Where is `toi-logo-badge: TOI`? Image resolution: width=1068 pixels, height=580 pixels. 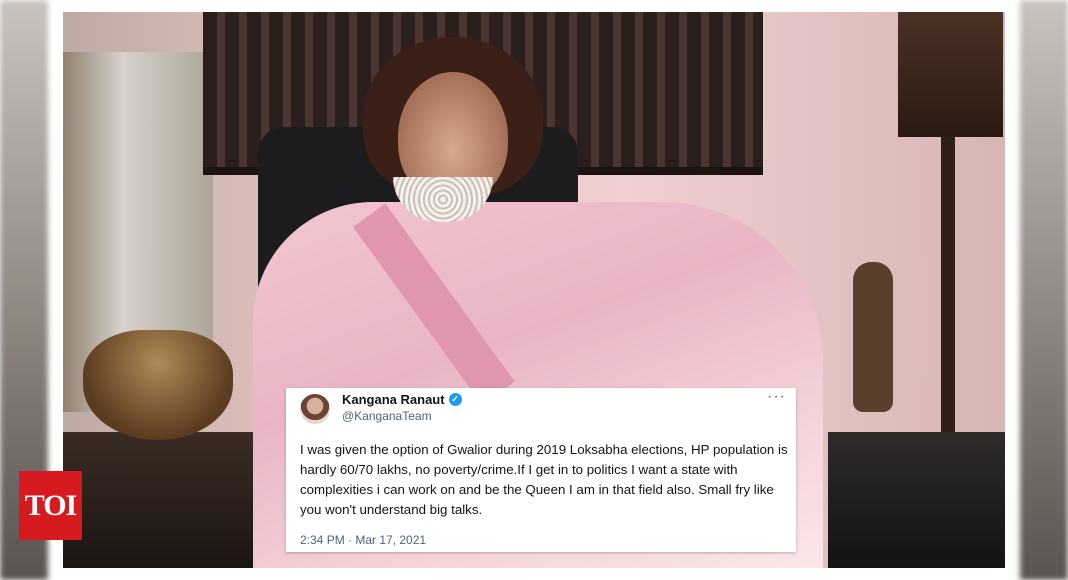 toi-logo-badge: TOI is located at coordinates (50, 505).